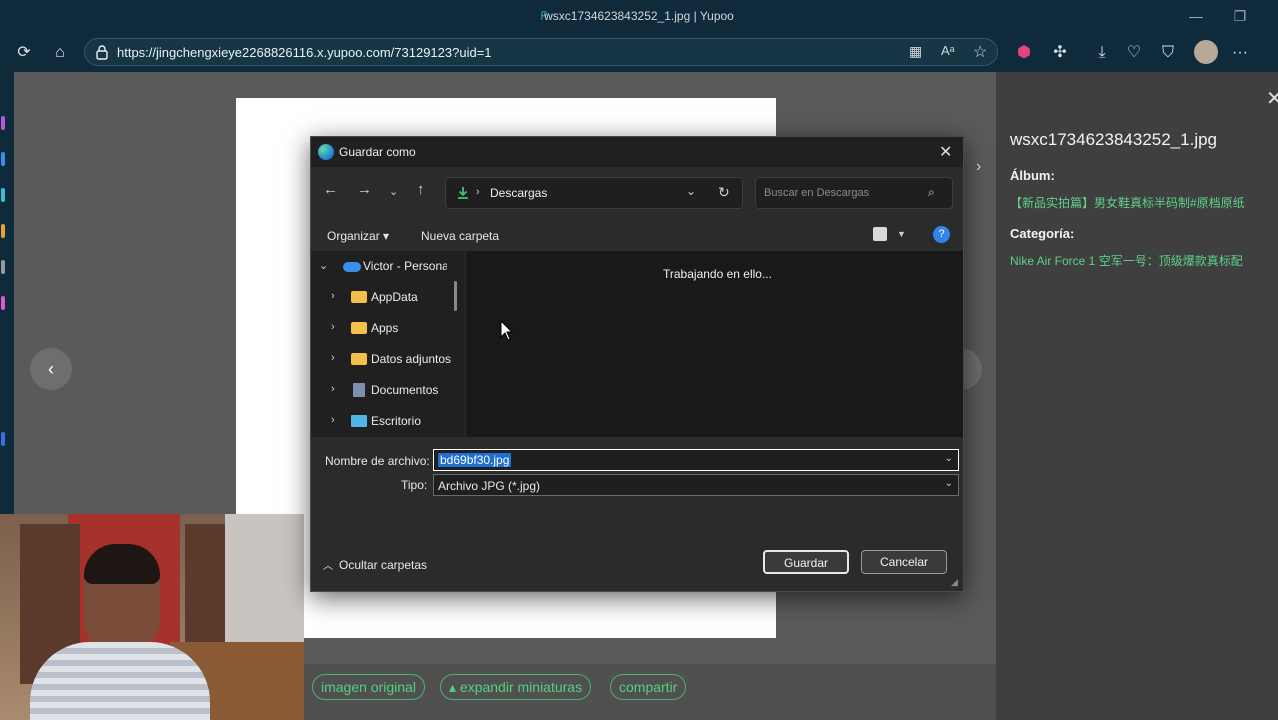 The height and width of the screenshot is (720, 1278). I want to click on hide-folders-label: Ocultar carpetas, so click(383, 565).